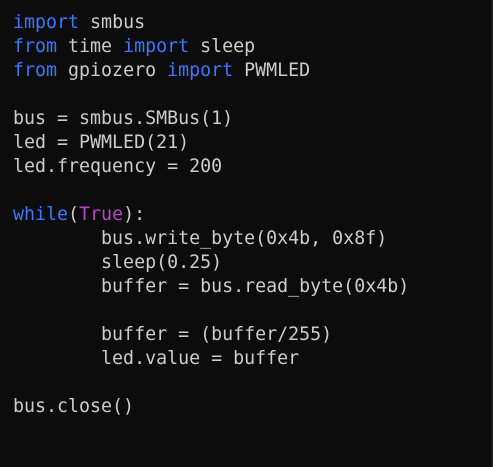 This screenshot has height=467, width=493. I want to click on code-token: sleep, so click(222, 46).